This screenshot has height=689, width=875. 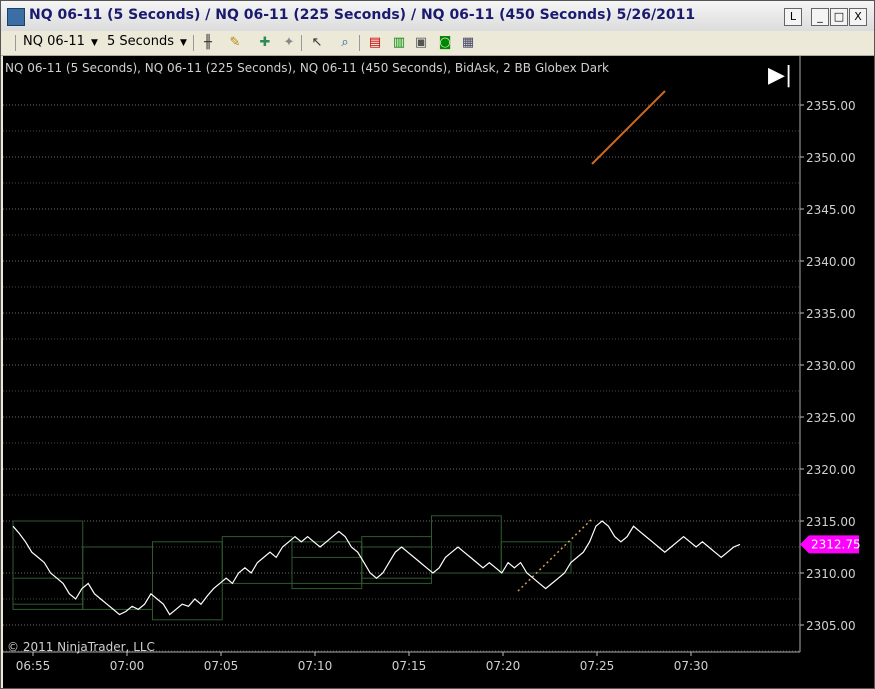 I want to click on drawn-trendline, so click(x=628, y=127).